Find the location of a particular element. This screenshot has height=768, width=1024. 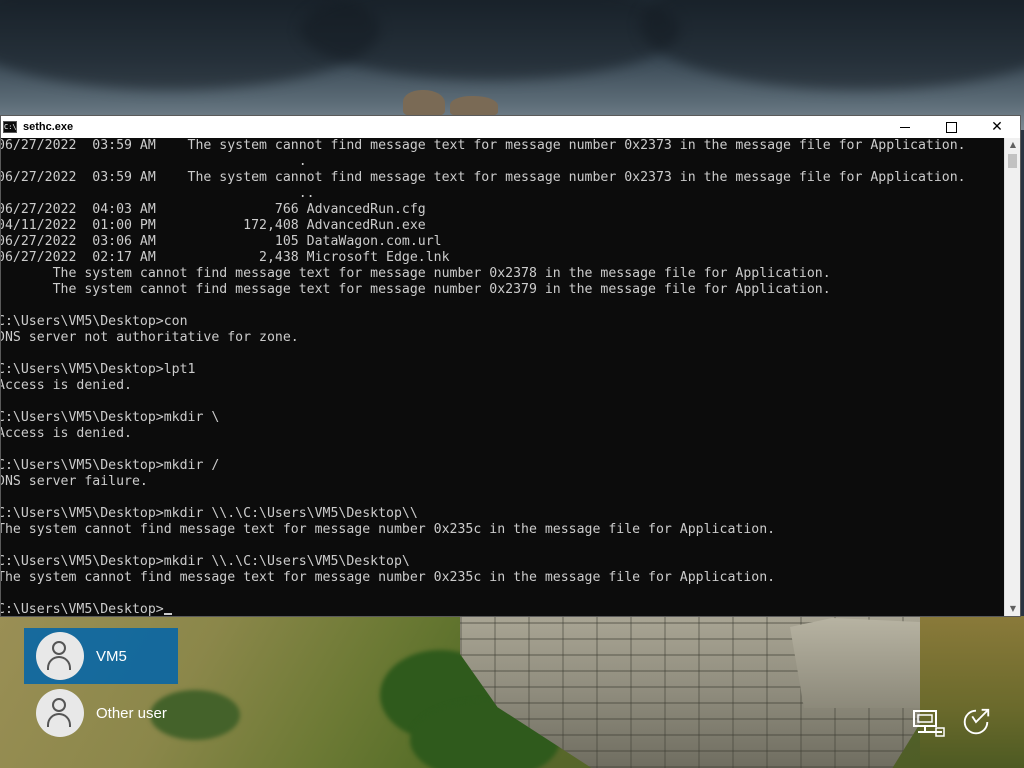

console-app-icon: C:\ is located at coordinates (10, 127).